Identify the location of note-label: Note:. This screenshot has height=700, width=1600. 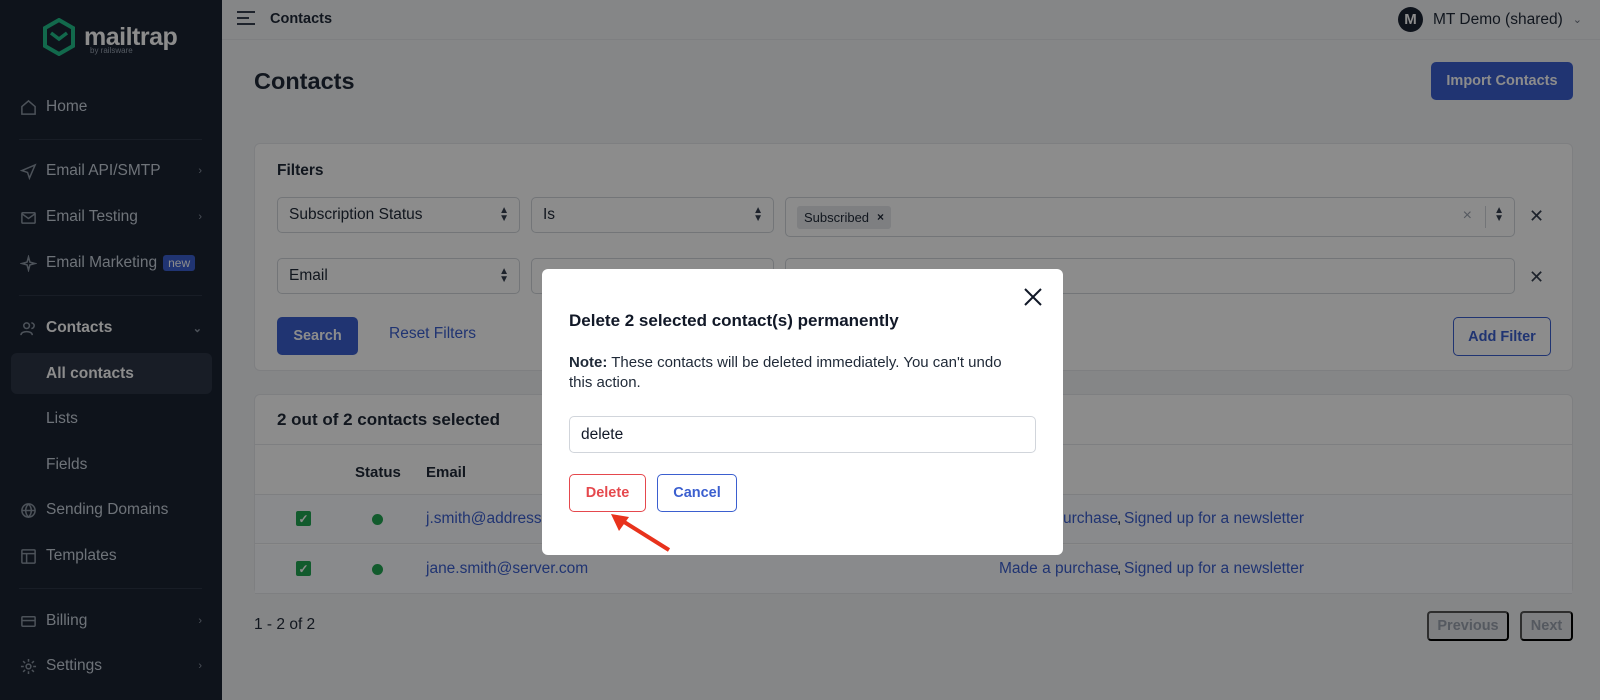
(588, 362).